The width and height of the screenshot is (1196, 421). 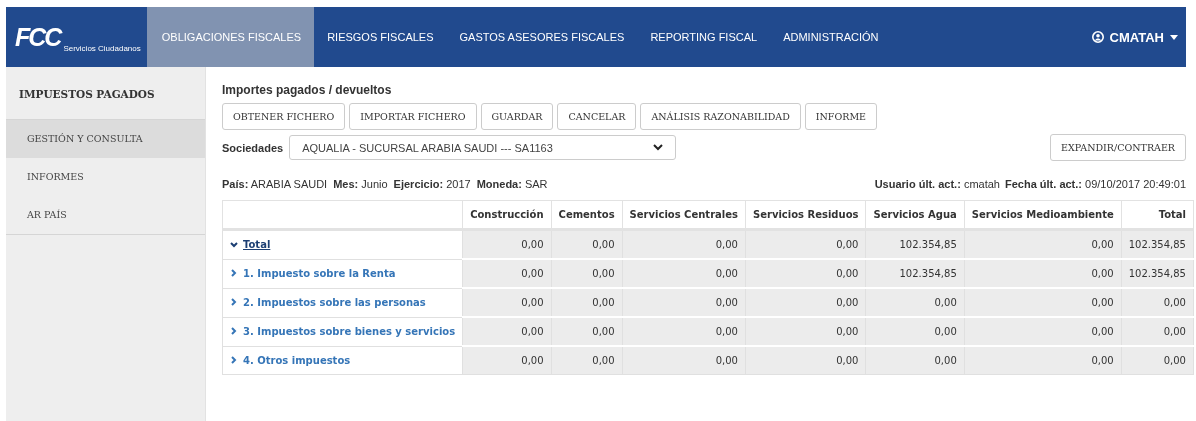 What do you see at coordinates (841, 116) in the screenshot?
I see `toolbar-button: INFORME` at bounding box center [841, 116].